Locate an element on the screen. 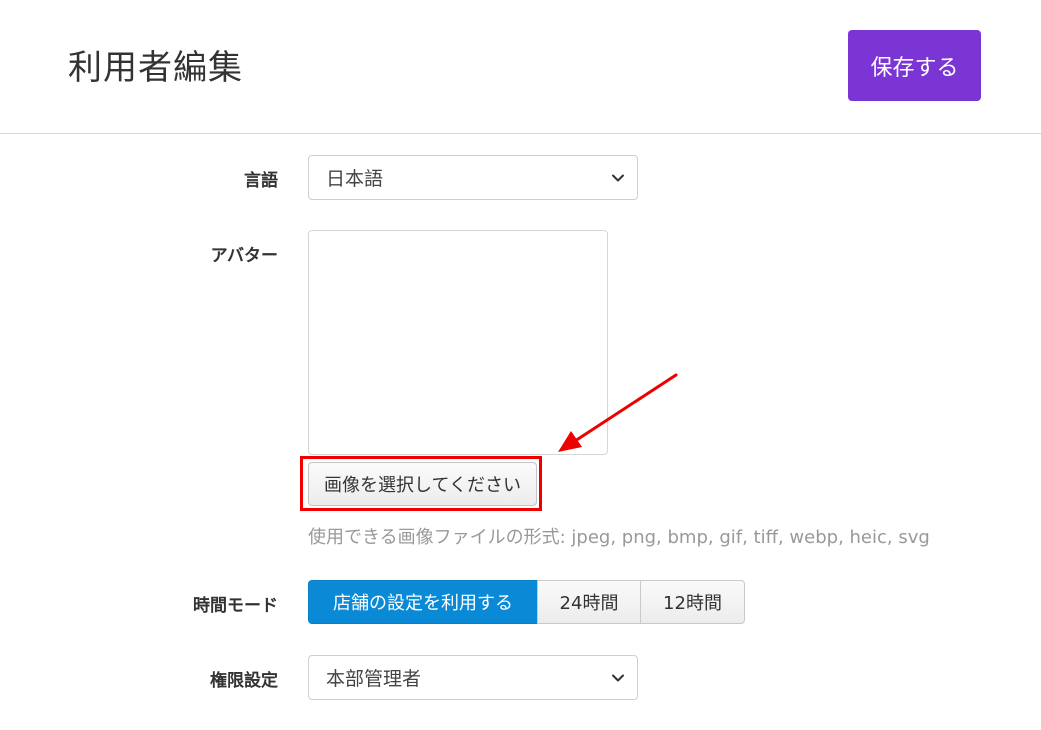 This screenshot has height=730, width=1041. permission-select: 本部管理者 is located at coordinates (473, 677).